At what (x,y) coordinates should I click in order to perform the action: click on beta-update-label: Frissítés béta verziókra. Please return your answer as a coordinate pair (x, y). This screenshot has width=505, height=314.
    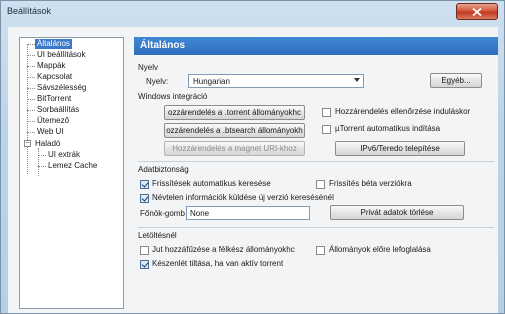
    Looking at the image, I should click on (370, 183).